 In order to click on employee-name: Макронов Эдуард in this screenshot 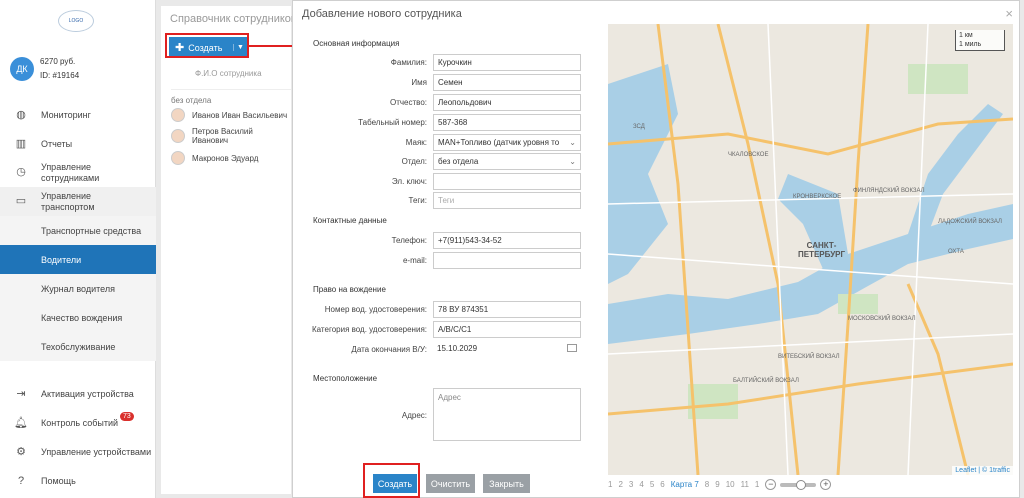, I will do `click(225, 158)`.